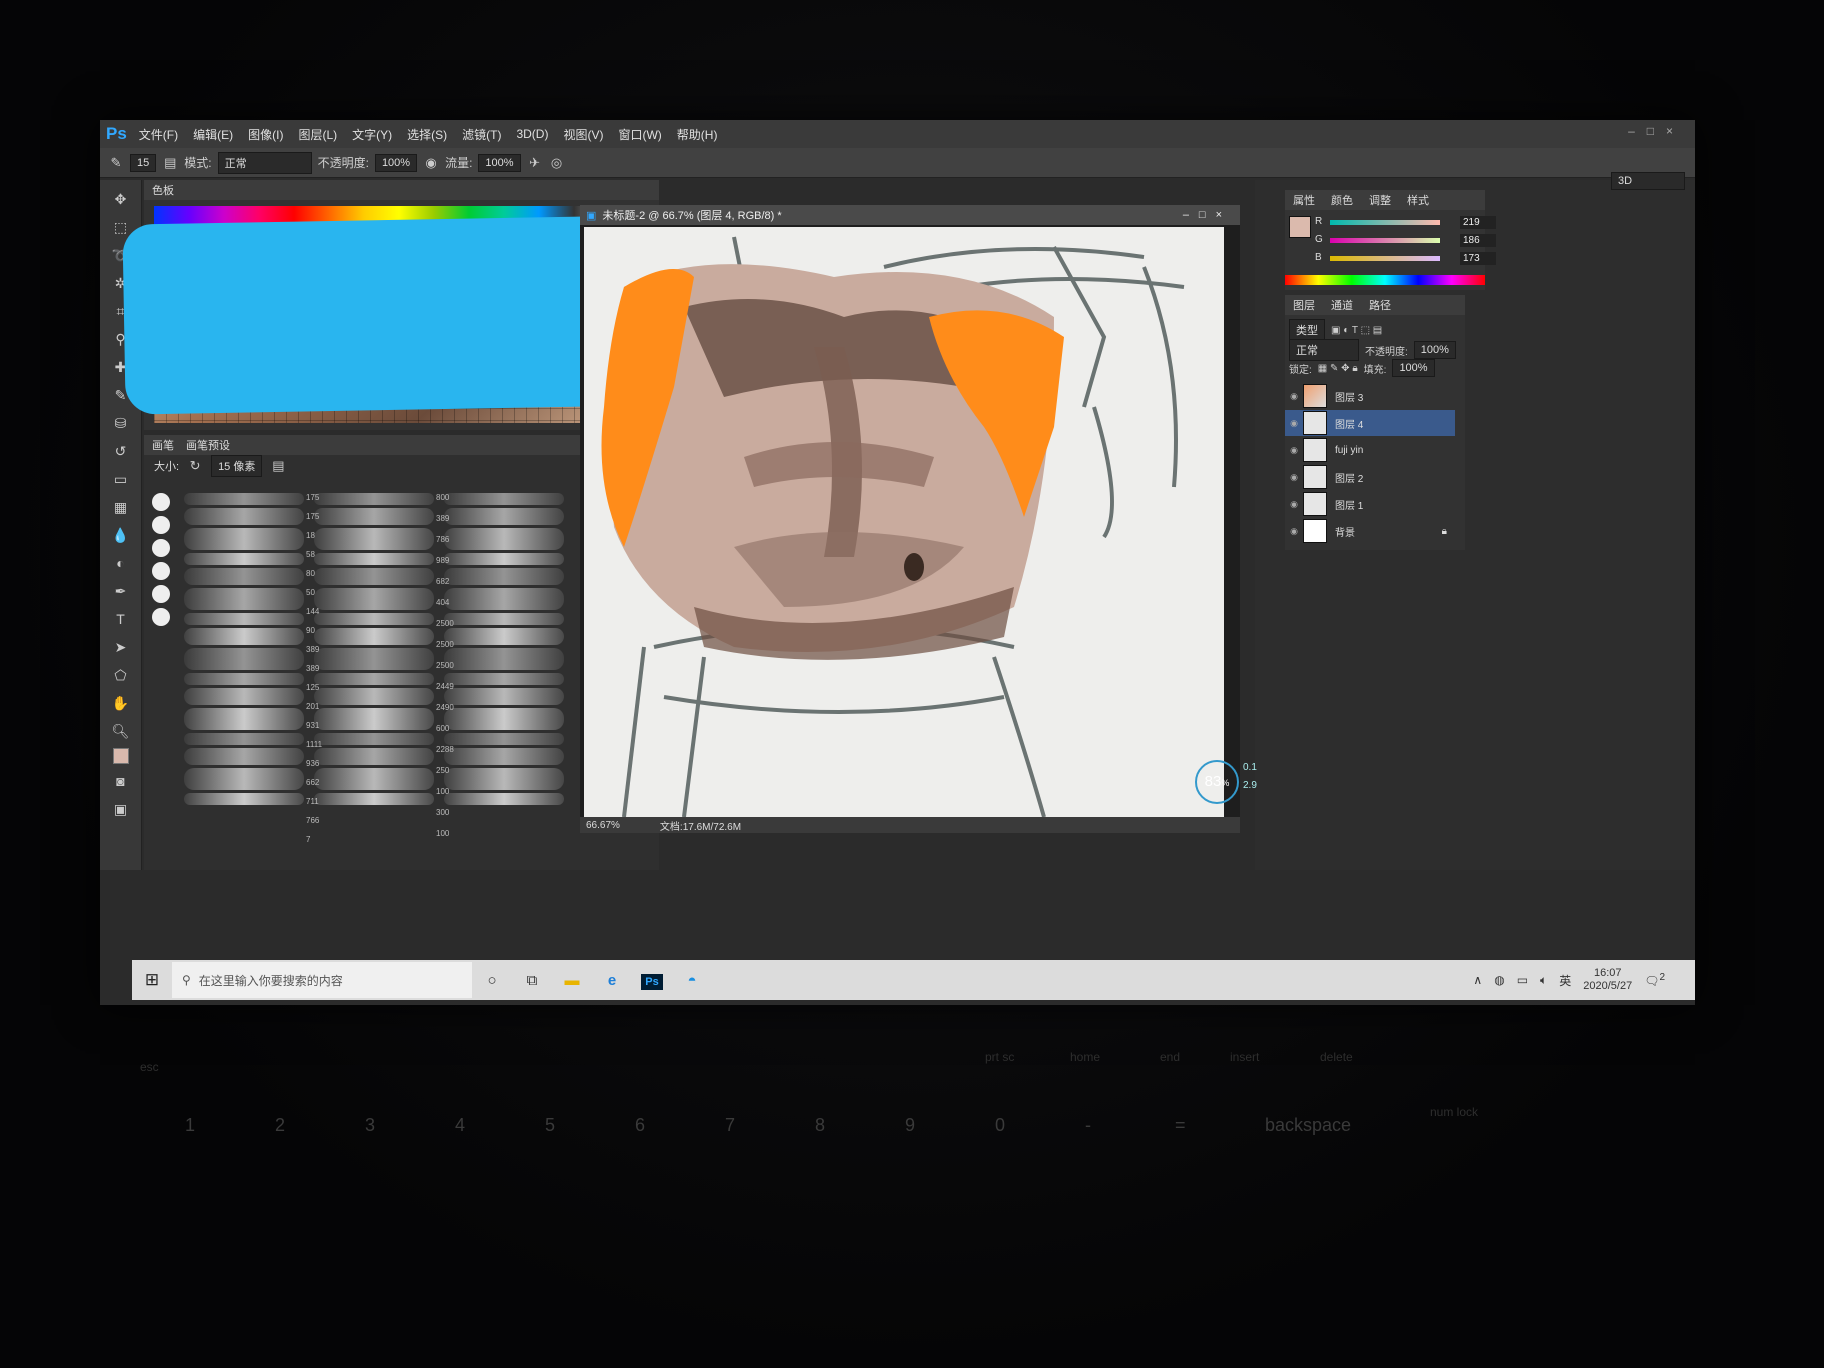  What do you see at coordinates (121, 675) in the screenshot?
I see `shape-tool-icon: ⬠` at bounding box center [121, 675].